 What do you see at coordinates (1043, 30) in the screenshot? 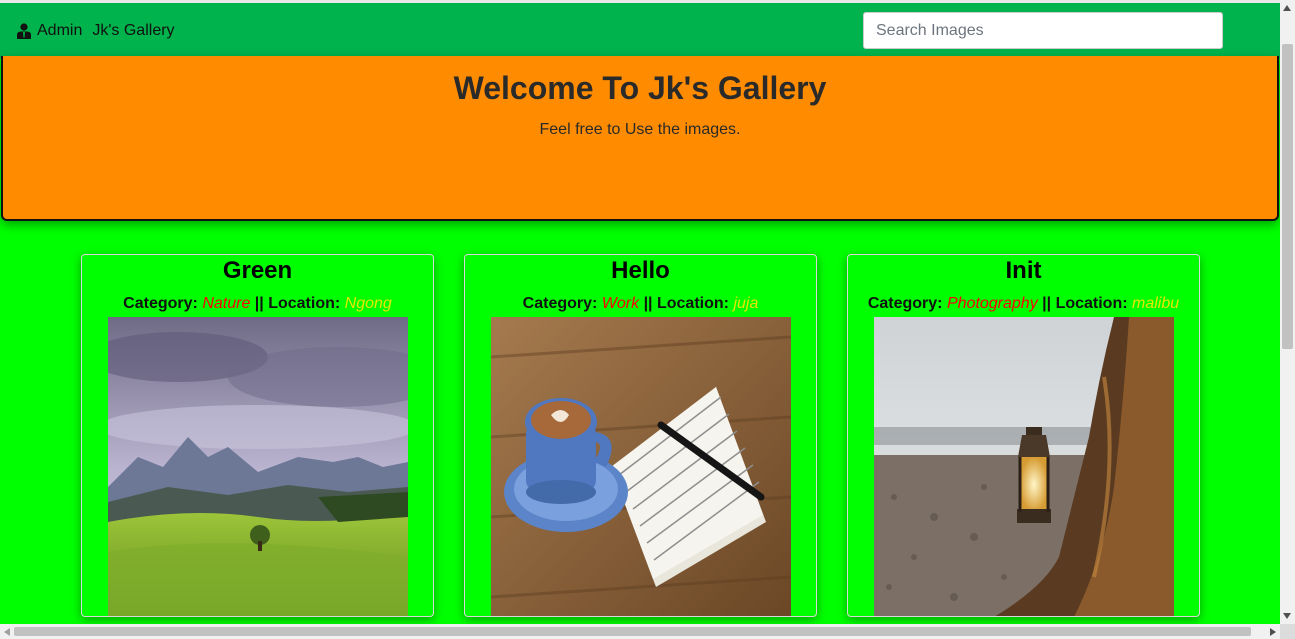
I see `search-input` at bounding box center [1043, 30].